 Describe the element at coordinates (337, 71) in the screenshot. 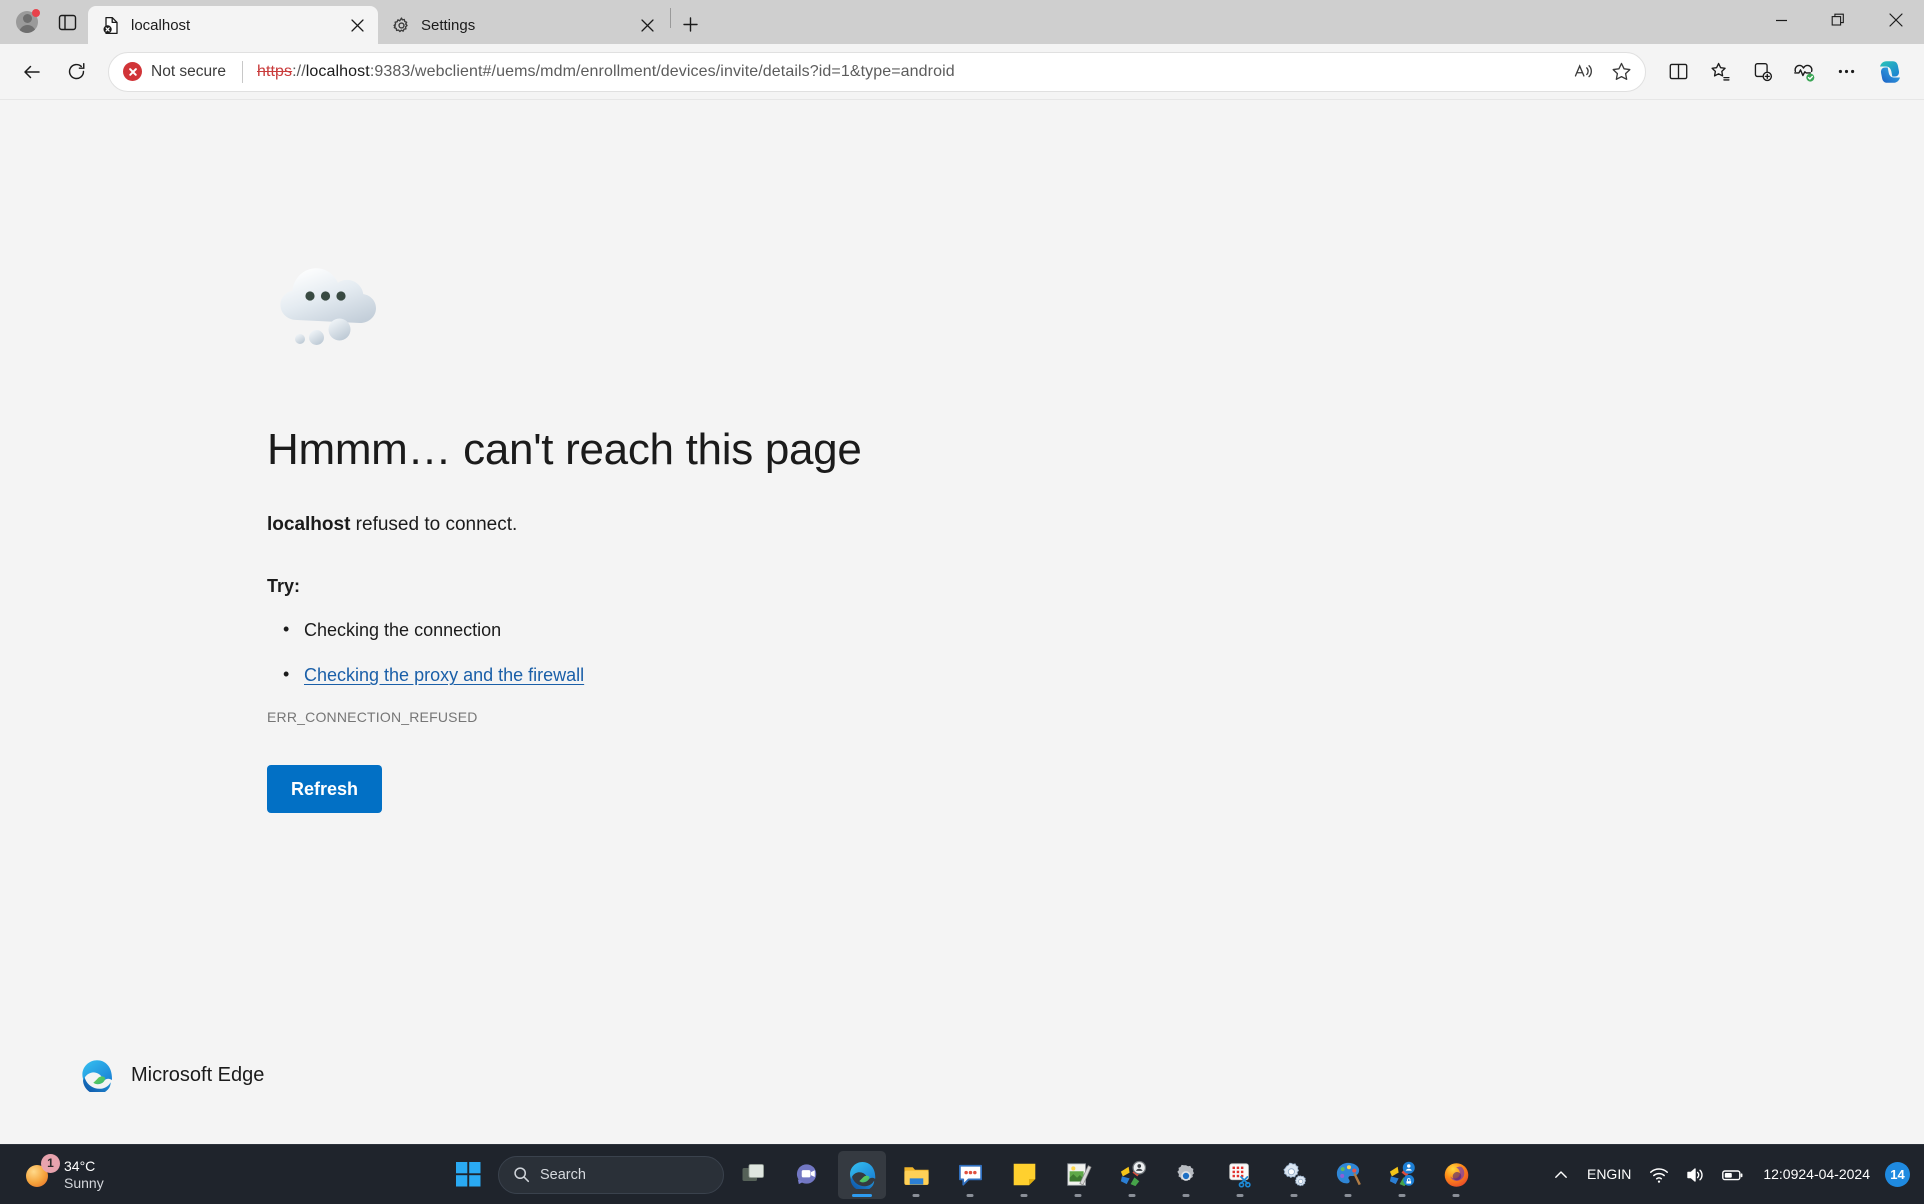

I see `url-host: localhost` at that location.